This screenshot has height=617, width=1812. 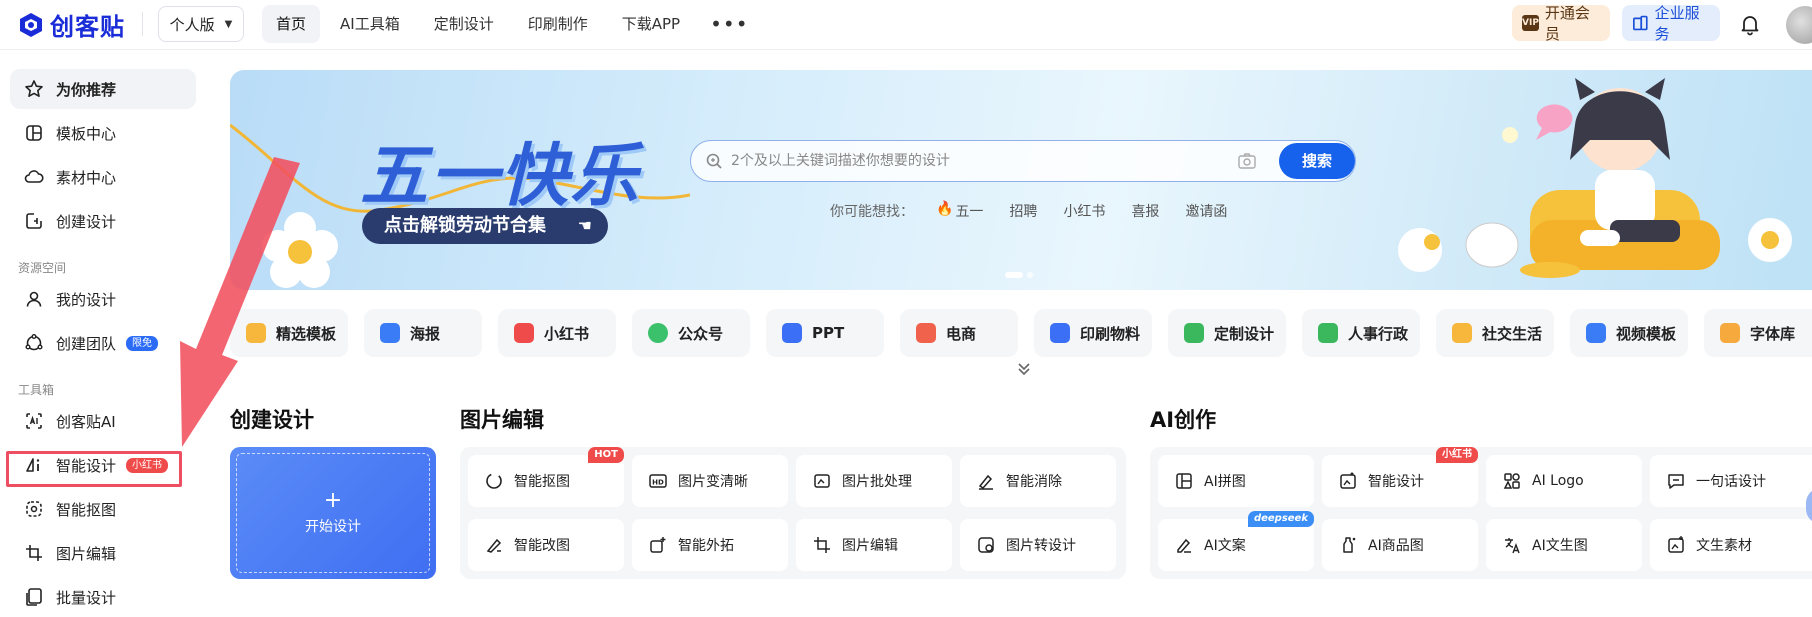 What do you see at coordinates (986, 545) in the screenshot?
I see `convert-icon` at bounding box center [986, 545].